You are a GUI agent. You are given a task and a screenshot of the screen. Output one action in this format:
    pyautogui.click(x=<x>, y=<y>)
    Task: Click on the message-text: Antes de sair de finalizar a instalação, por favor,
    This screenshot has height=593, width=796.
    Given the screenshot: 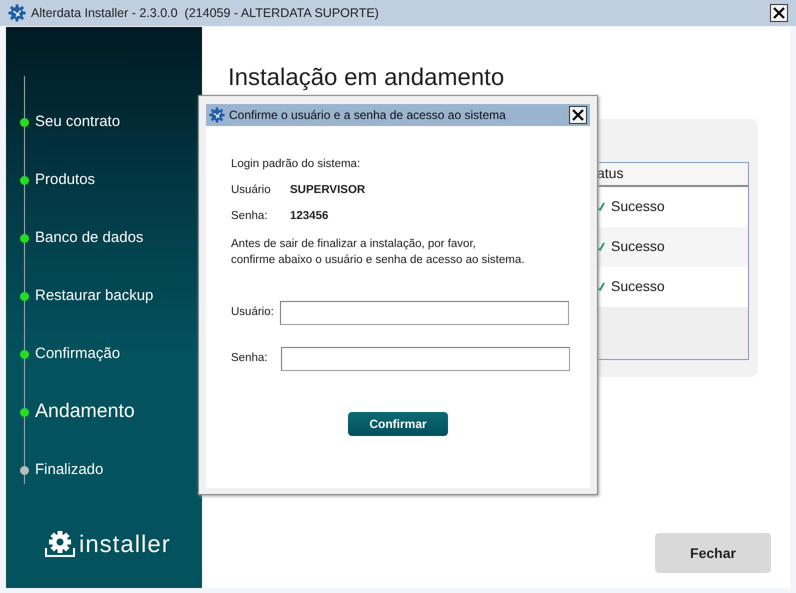 What is the action you would take?
    pyautogui.click(x=354, y=244)
    